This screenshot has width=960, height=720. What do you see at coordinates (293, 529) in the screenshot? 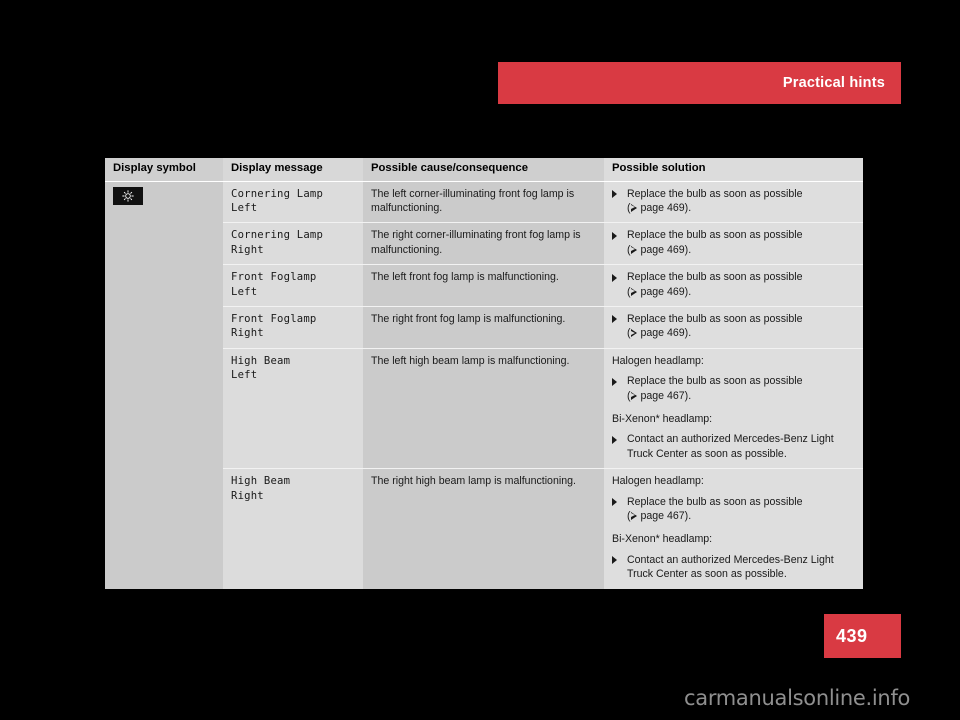
I see `display-message-cell: High Beam Right` at bounding box center [293, 529].